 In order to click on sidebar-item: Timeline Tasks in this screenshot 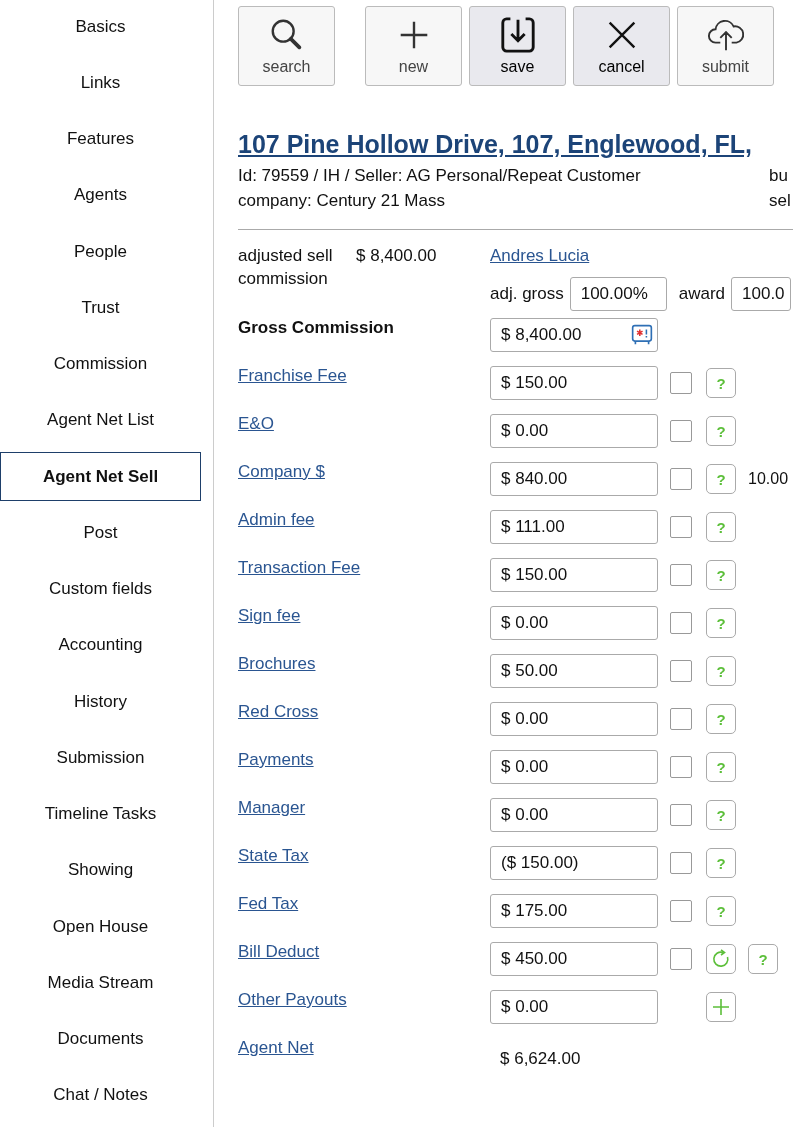, I will do `click(100, 814)`.